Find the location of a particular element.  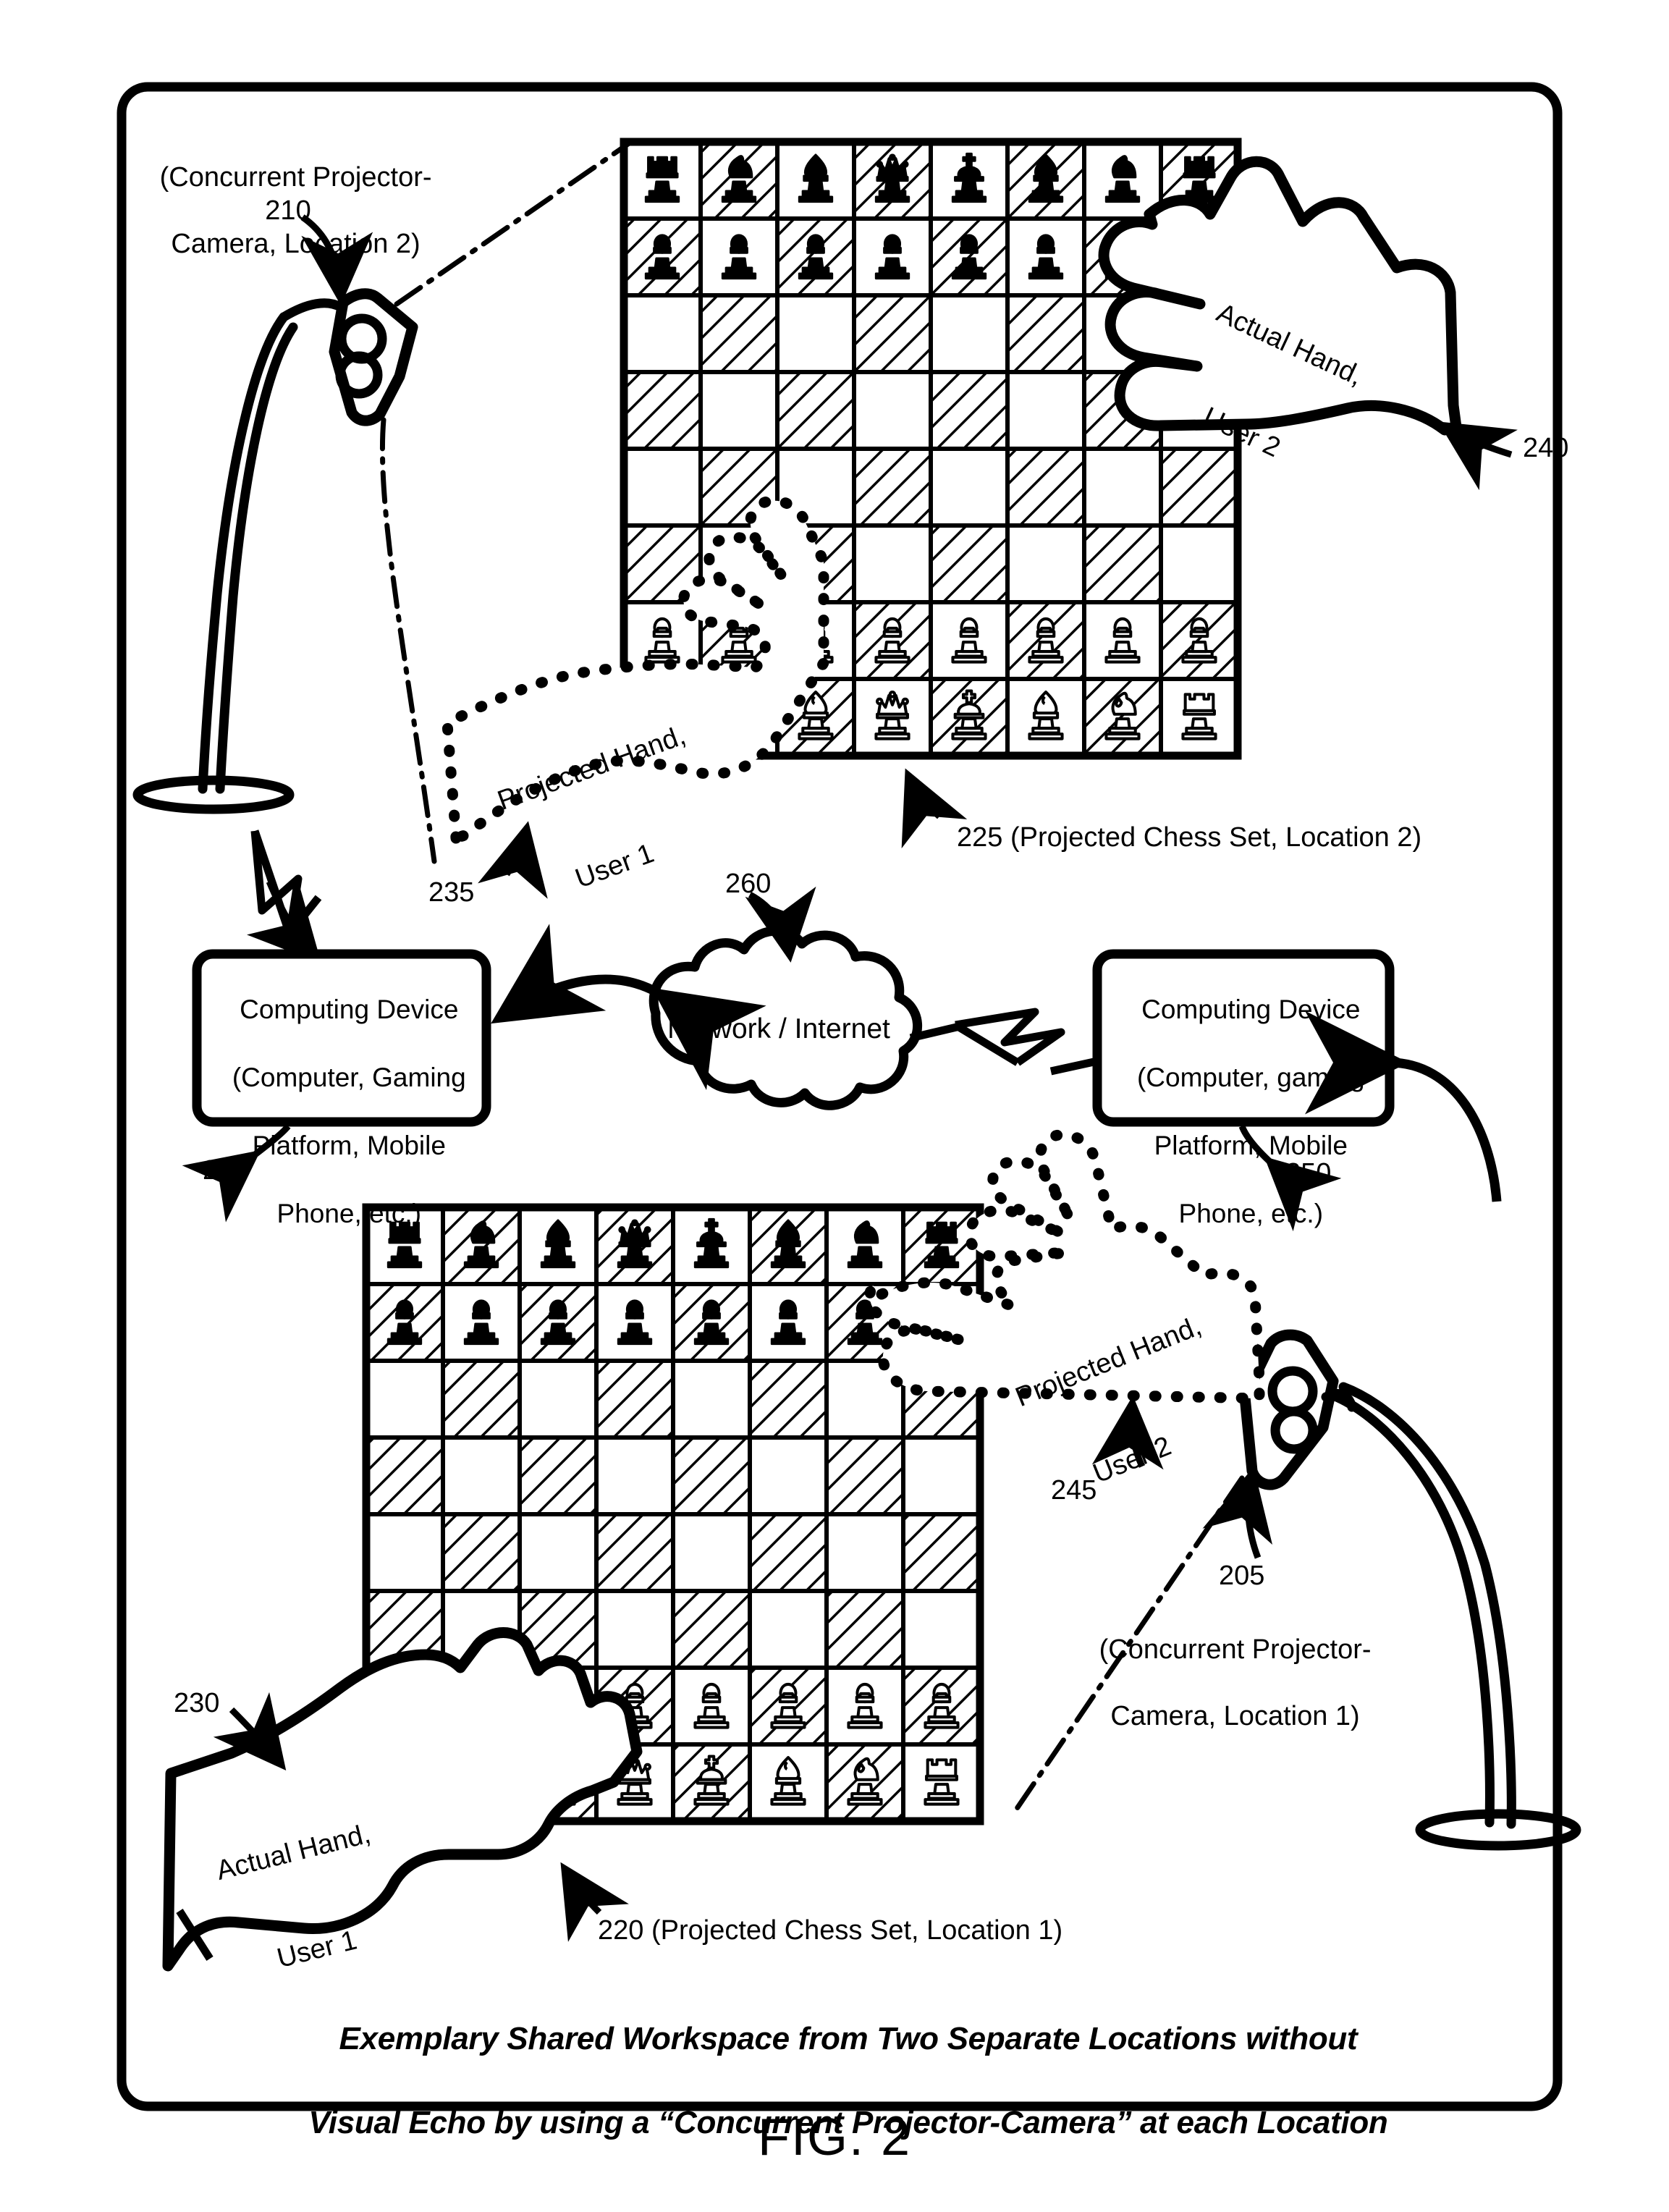

projector1-title-line2: Camera, Location 1) is located at coordinates (1235, 1716).